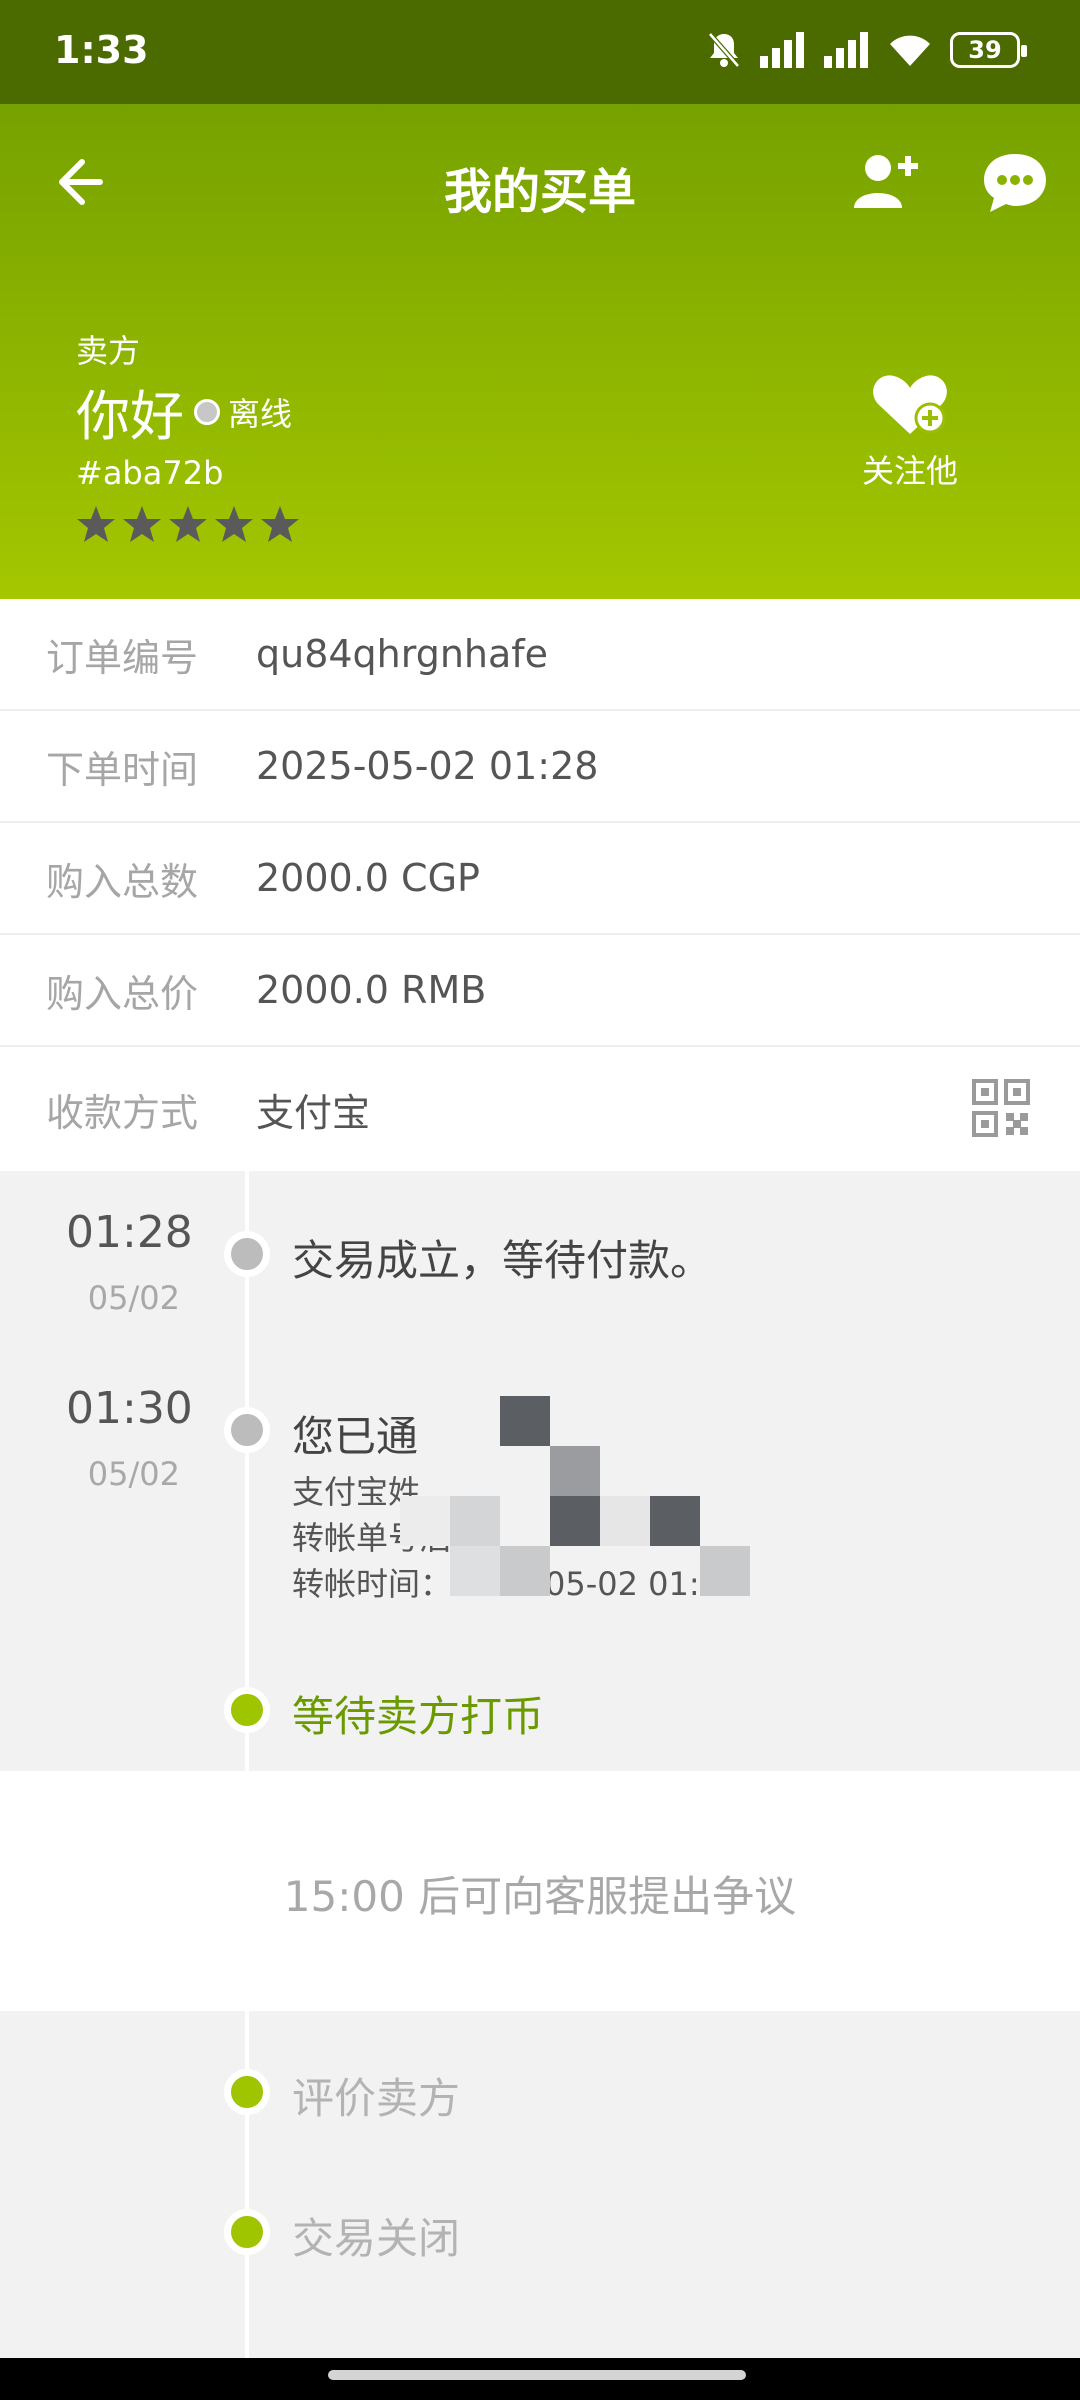  I want to click on detail-value: 2000.0 RMB, so click(371, 990).